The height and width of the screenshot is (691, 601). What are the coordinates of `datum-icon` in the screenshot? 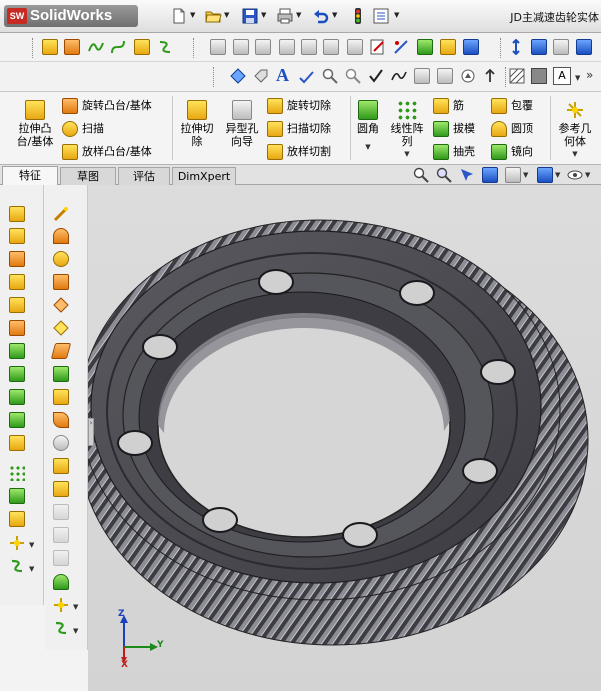 It's located at (468, 76).